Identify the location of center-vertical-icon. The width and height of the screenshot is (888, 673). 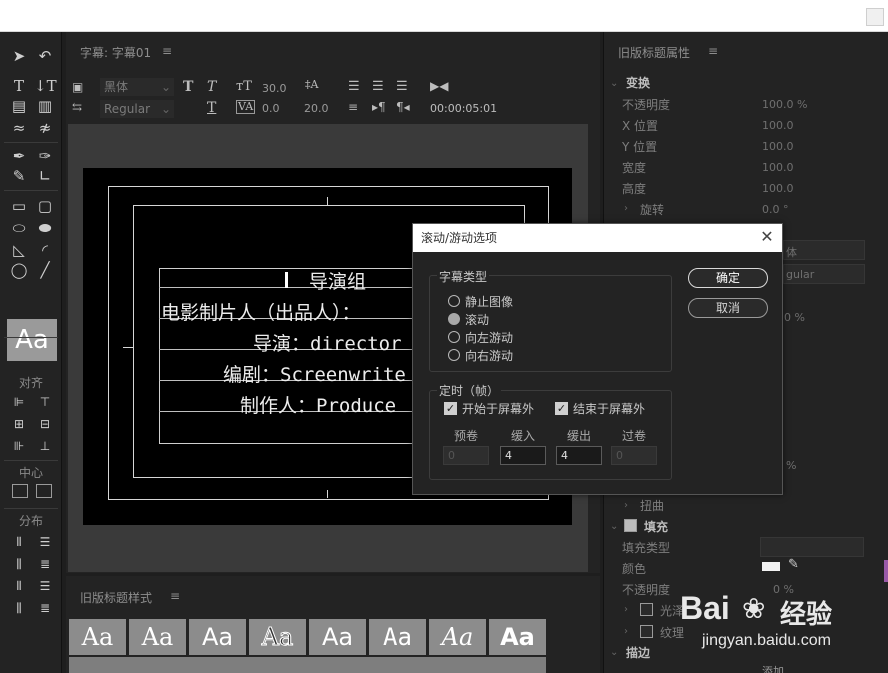
(44, 491).